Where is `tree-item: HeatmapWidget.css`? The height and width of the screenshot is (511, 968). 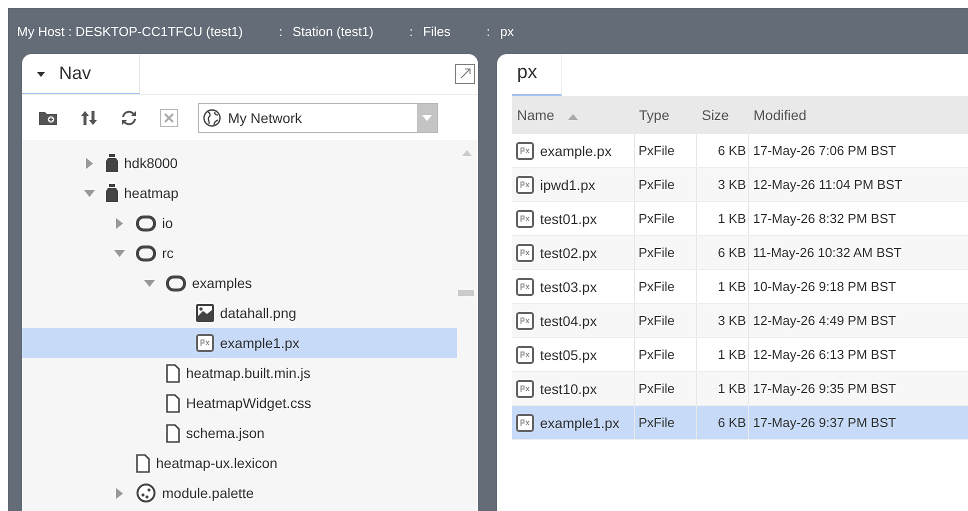 tree-item: HeatmapWidget.css is located at coordinates (239, 403).